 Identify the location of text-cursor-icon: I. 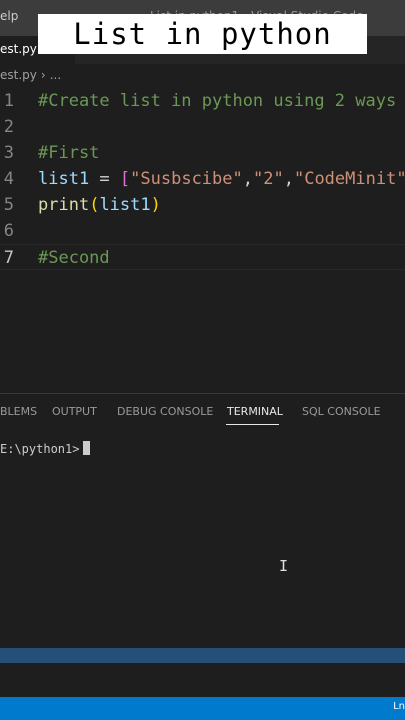
(284, 566).